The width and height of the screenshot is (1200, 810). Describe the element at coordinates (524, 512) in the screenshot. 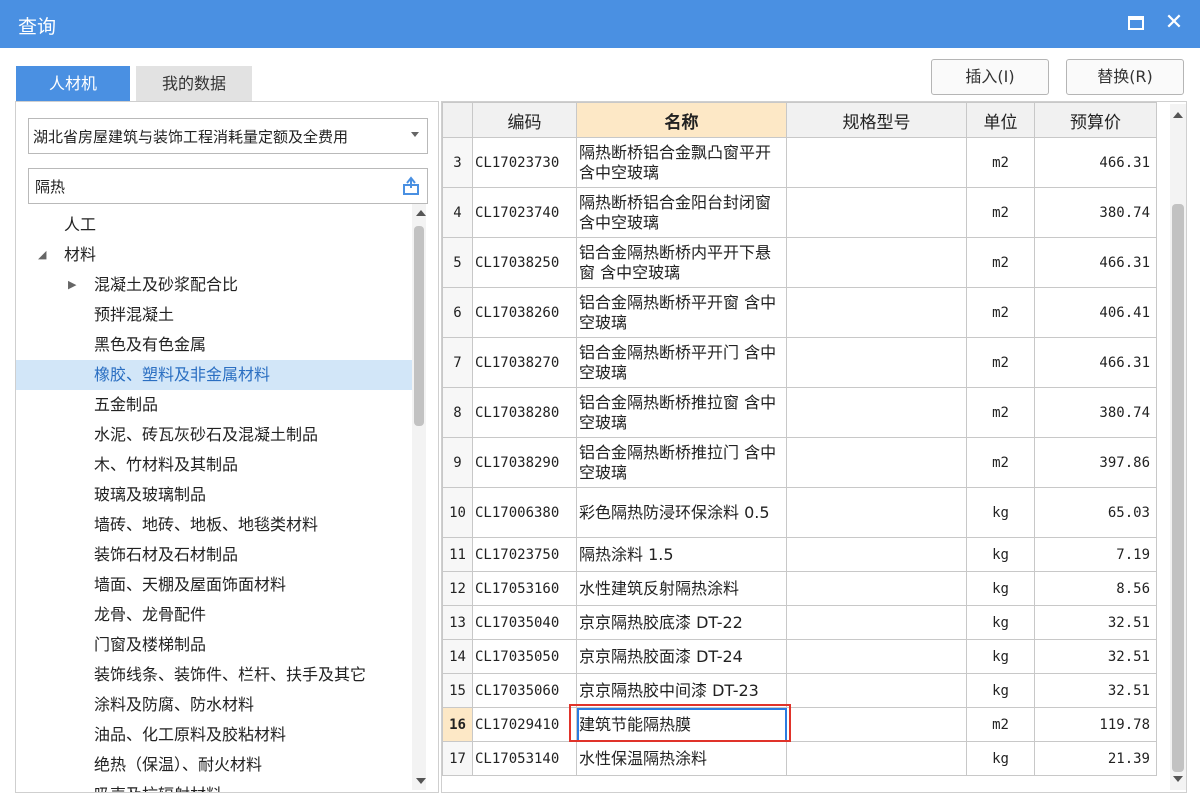

I see `code-cell: CL17006380` at that location.